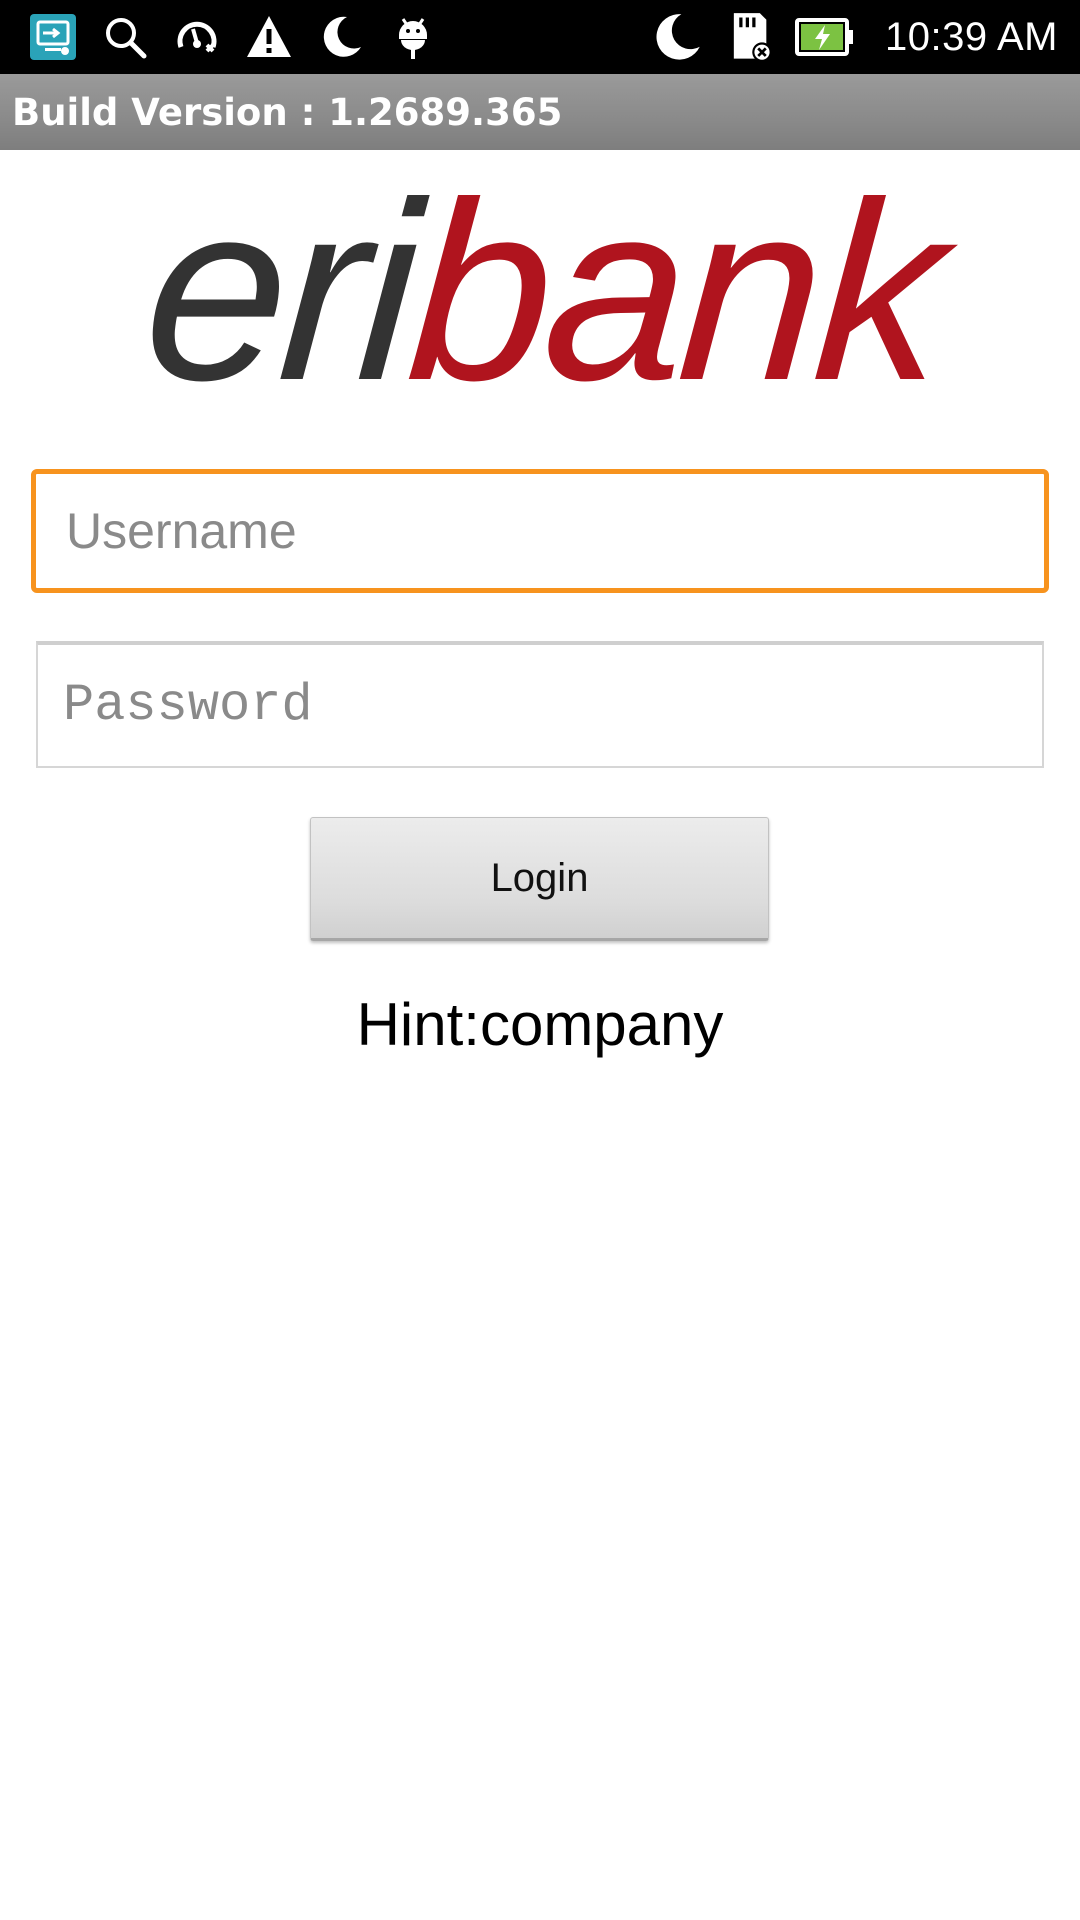  Describe the element at coordinates (53, 37) in the screenshot. I see `screen-mirror-icon` at that location.